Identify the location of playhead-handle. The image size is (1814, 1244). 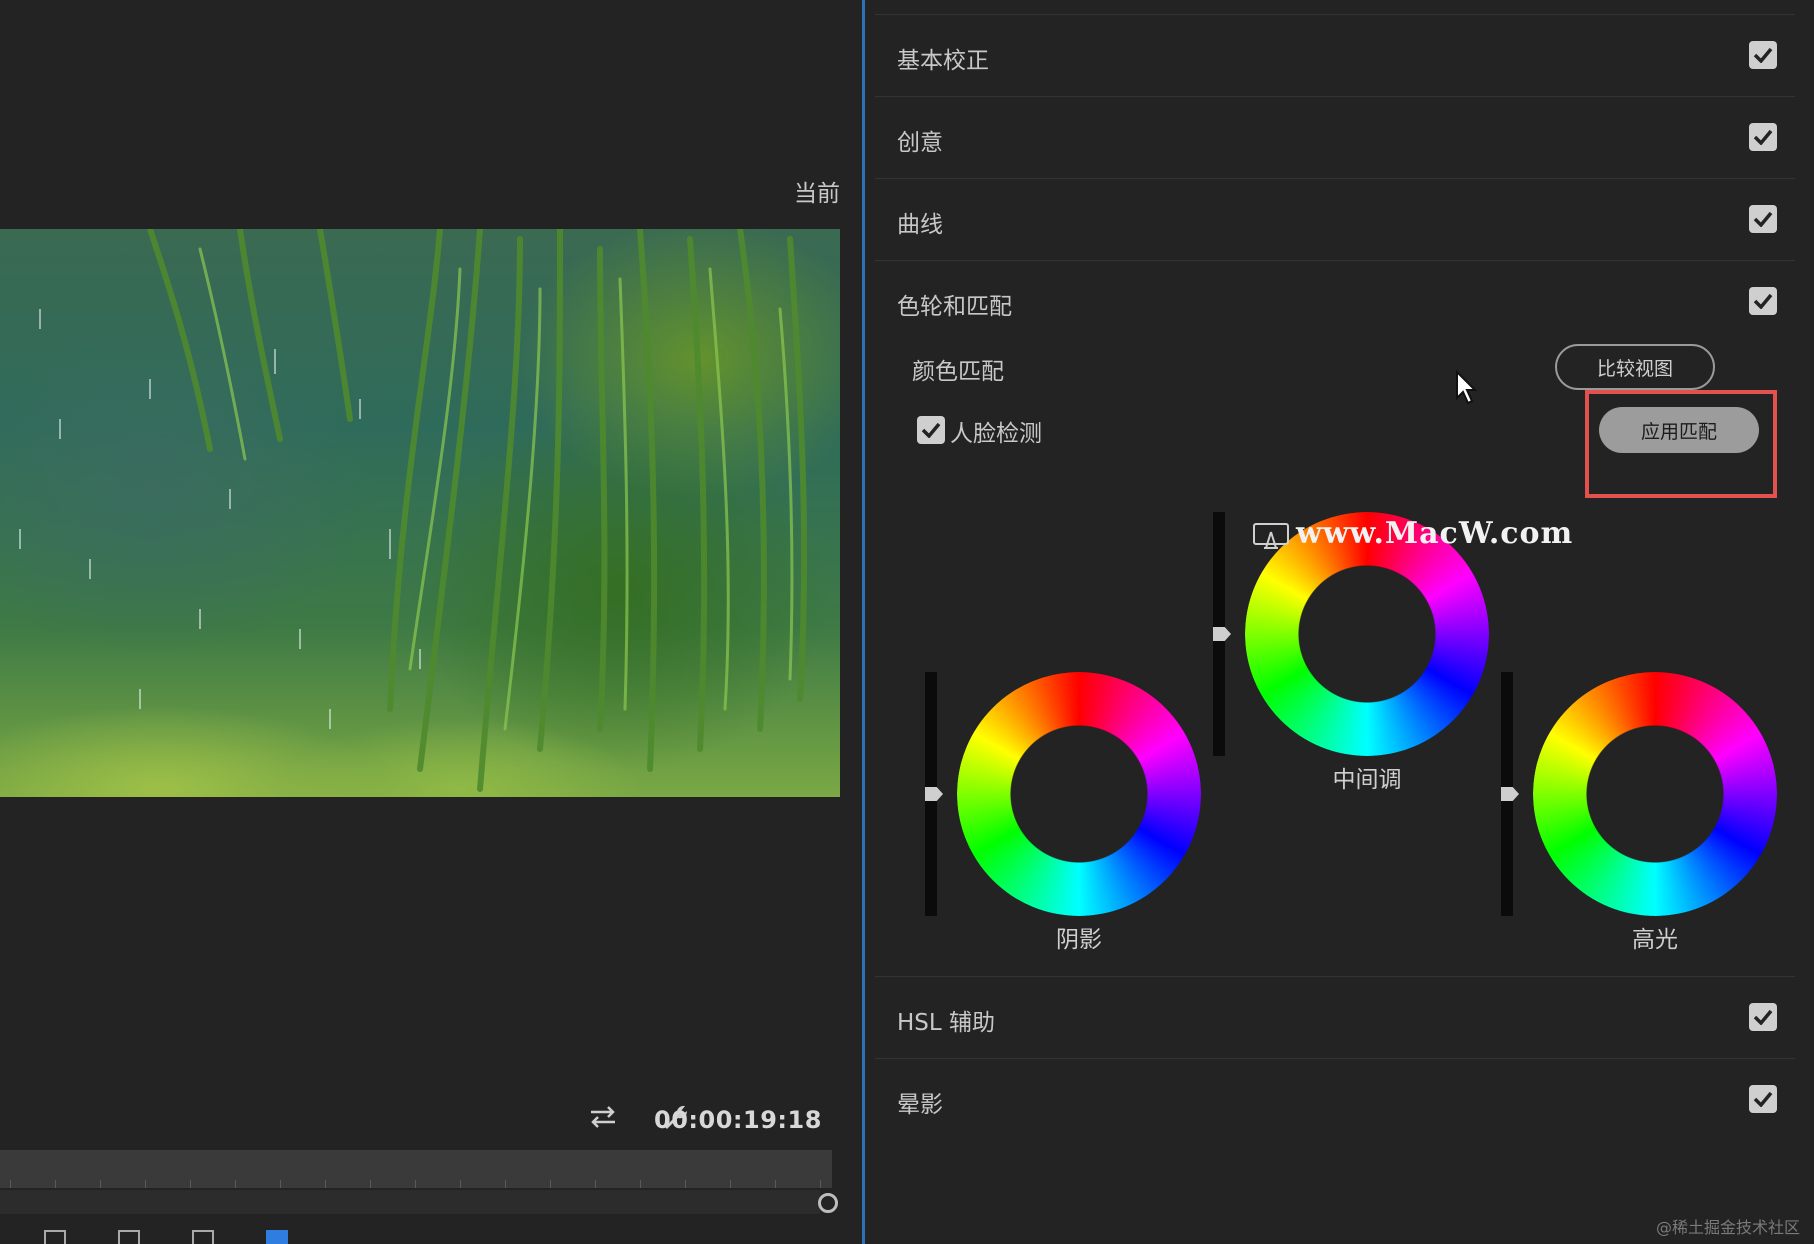
(828, 1203).